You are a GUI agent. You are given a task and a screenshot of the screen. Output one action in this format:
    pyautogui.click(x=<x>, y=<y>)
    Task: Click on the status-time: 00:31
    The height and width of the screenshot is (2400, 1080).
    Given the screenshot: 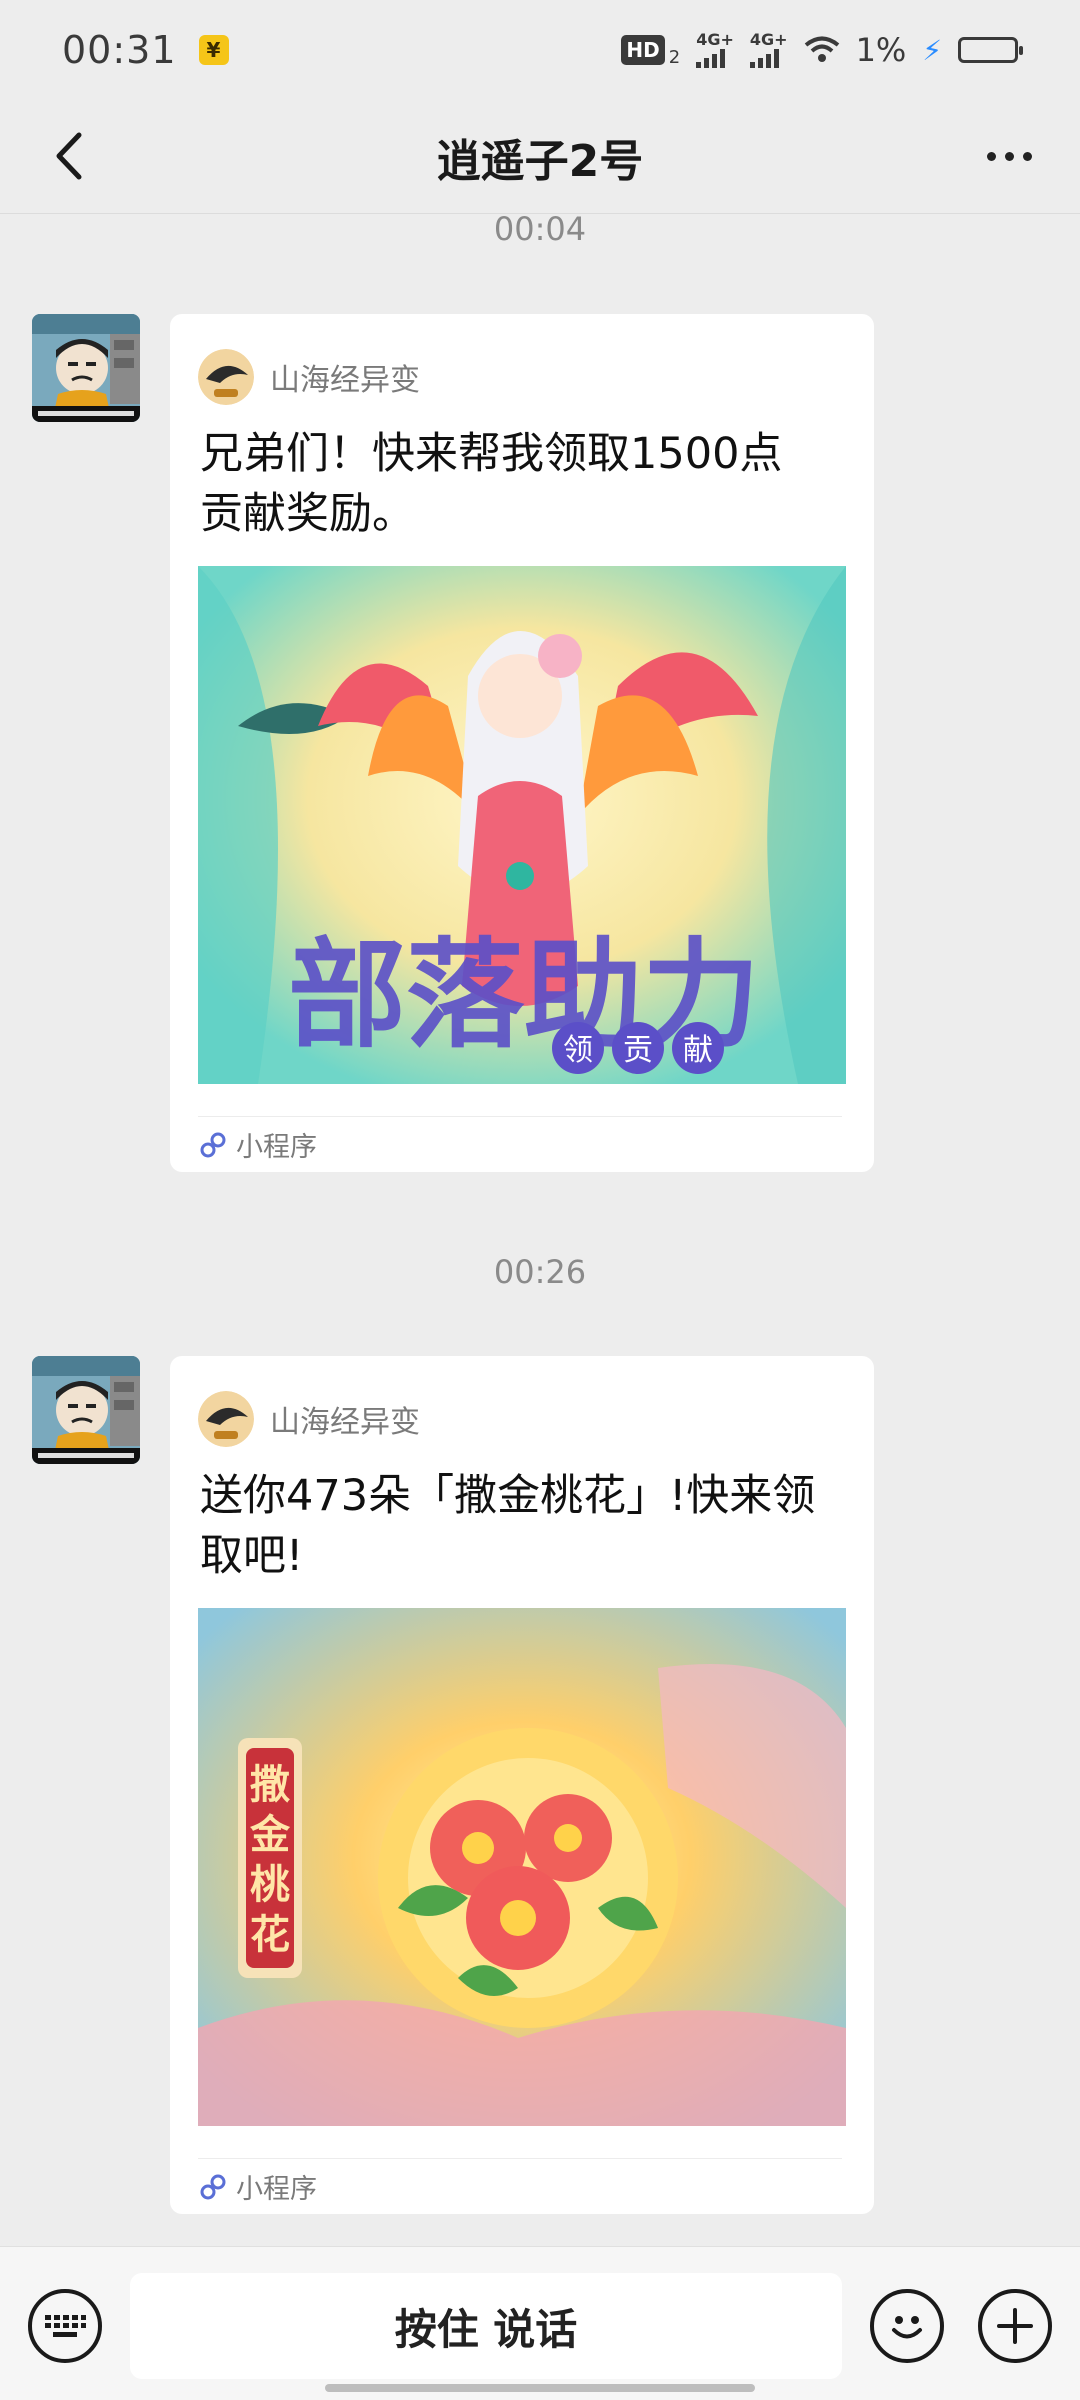 What is the action you would take?
    pyautogui.click(x=119, y=50)
    